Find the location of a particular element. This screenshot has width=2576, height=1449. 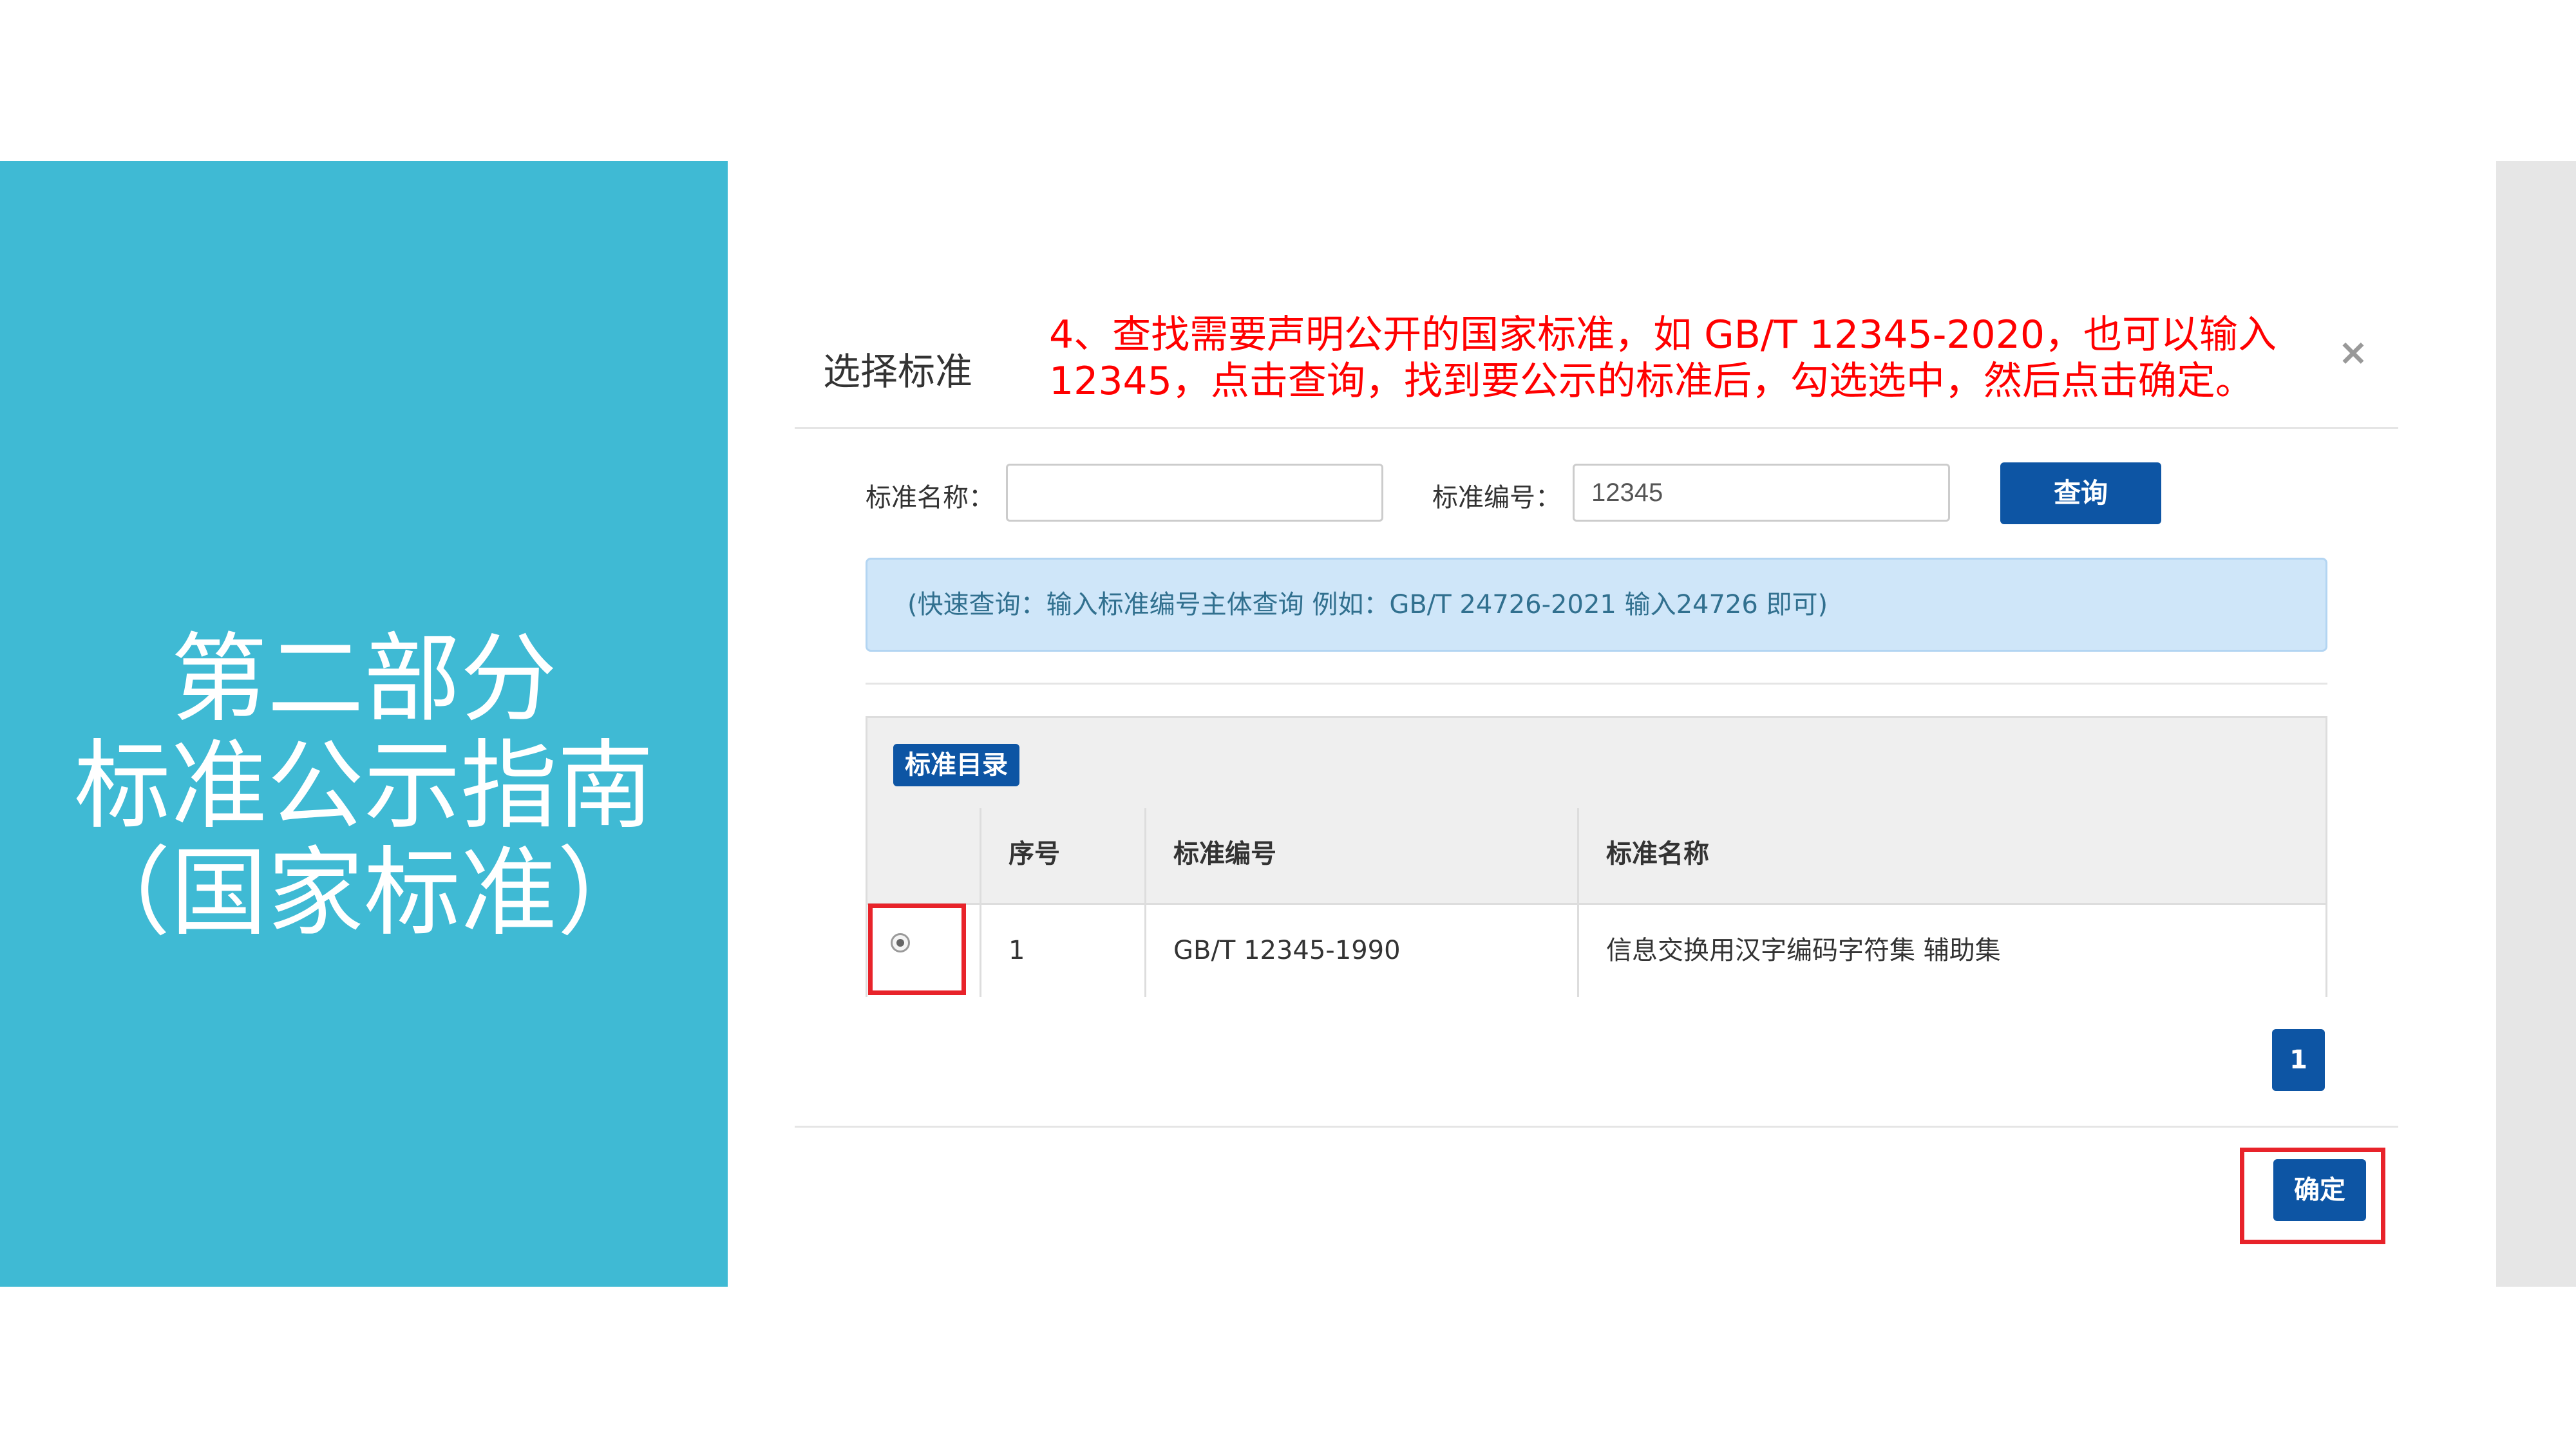

slide-title-line-3: （国家标准） is located at coordinates (364, 893).